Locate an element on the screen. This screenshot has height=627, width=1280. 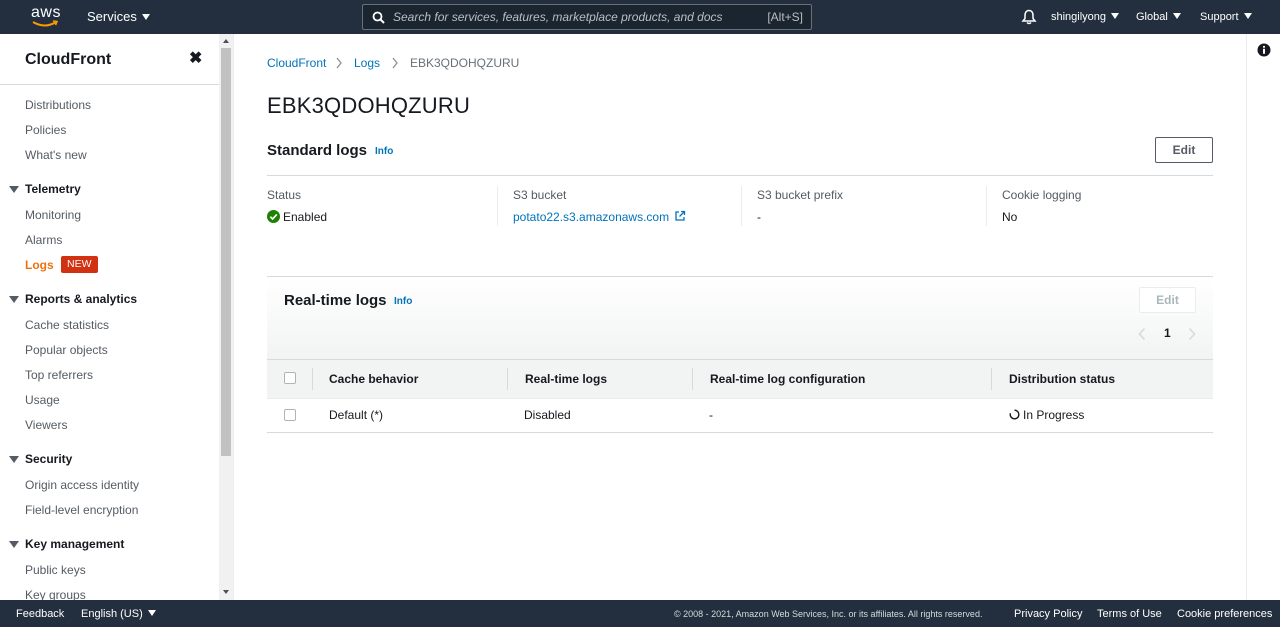
column-header-distribution-status: Distribution status is located at coordinates (1062, 379).